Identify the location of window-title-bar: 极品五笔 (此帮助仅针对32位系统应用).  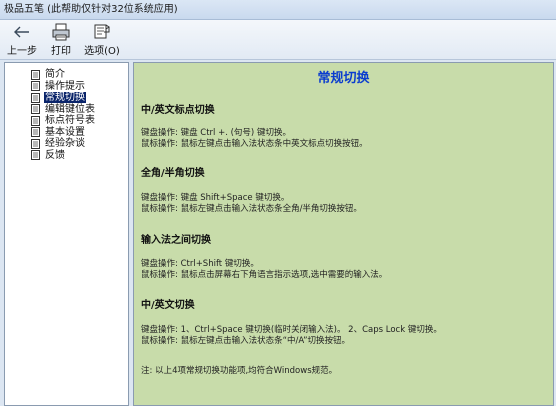
(278, 10).